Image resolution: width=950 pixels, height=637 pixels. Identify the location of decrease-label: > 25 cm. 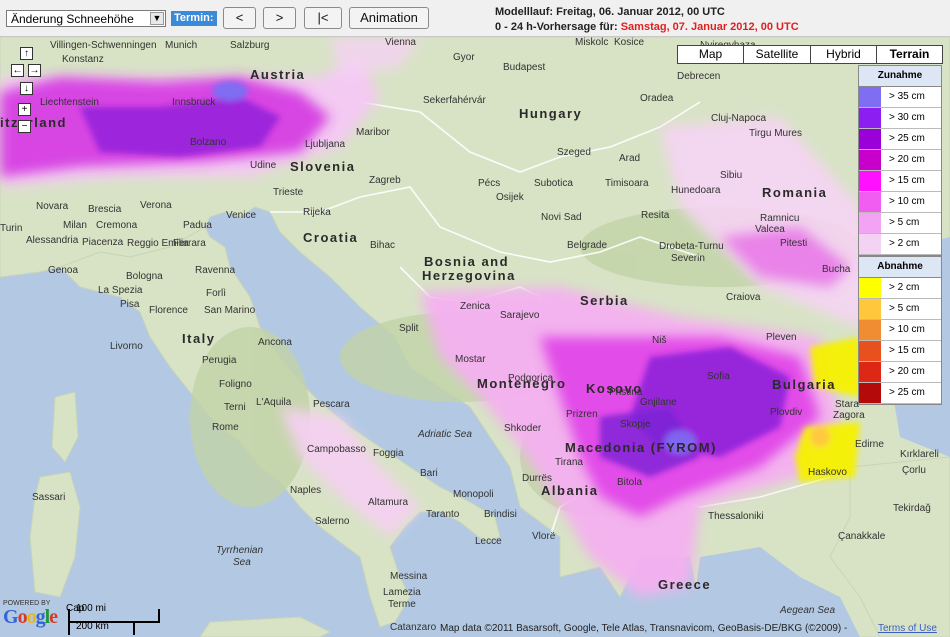
(907, 392).